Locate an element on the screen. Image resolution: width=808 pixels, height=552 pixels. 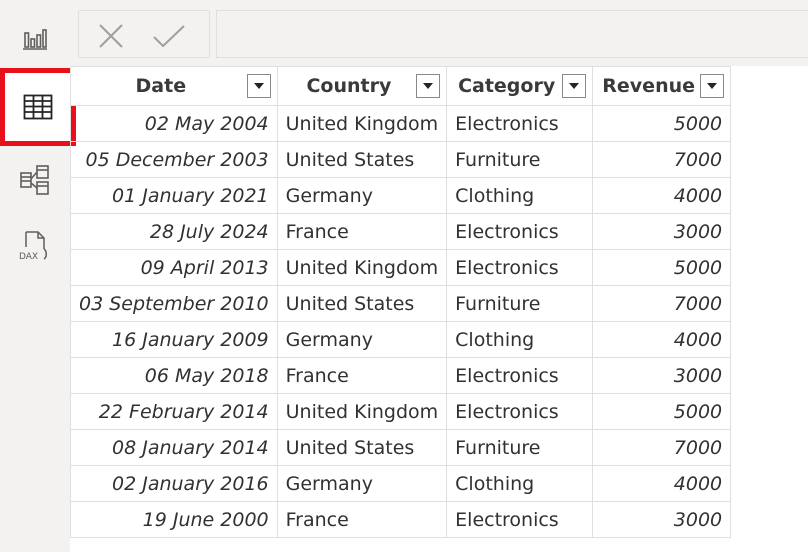
column-header-category: Category is located at coordinates (520, 86).